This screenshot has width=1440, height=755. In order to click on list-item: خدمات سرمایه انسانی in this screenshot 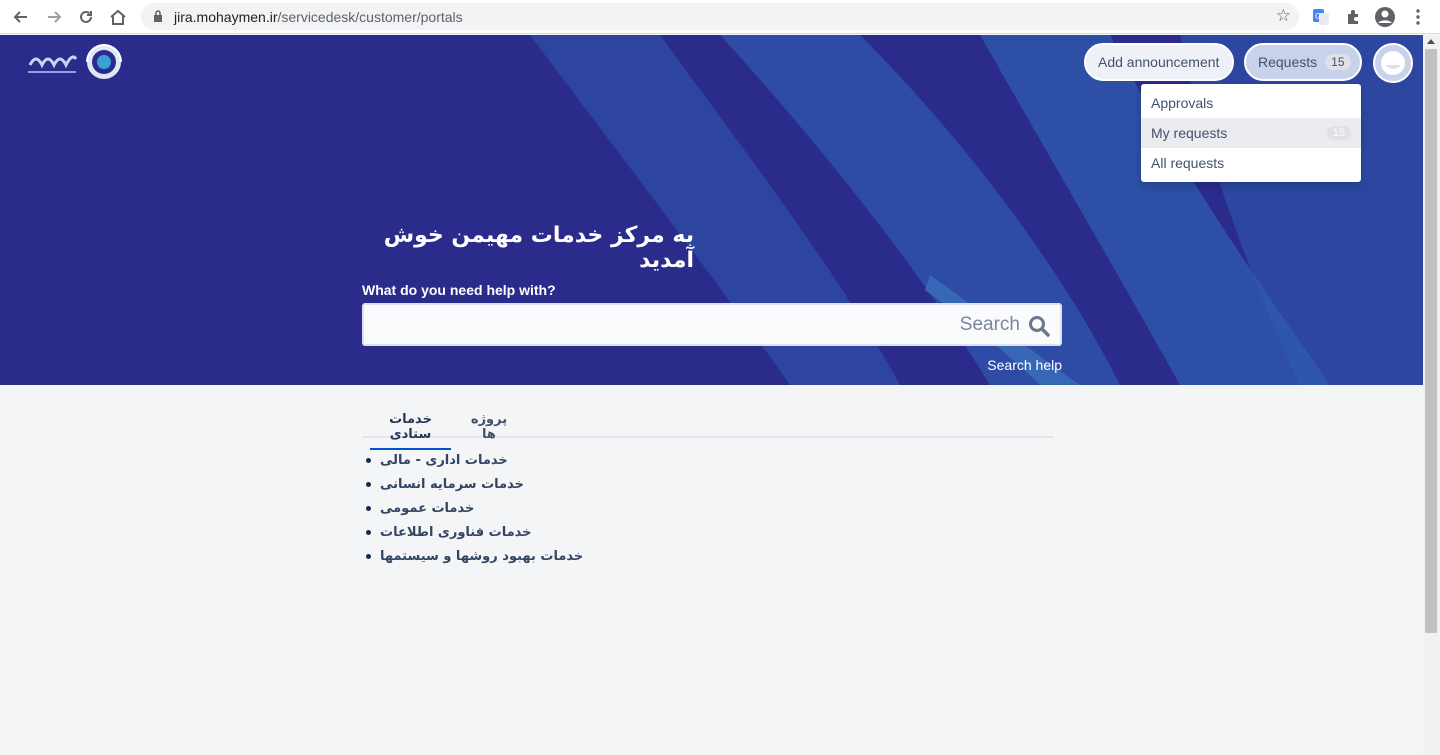, I will do `click(474, 484)`.